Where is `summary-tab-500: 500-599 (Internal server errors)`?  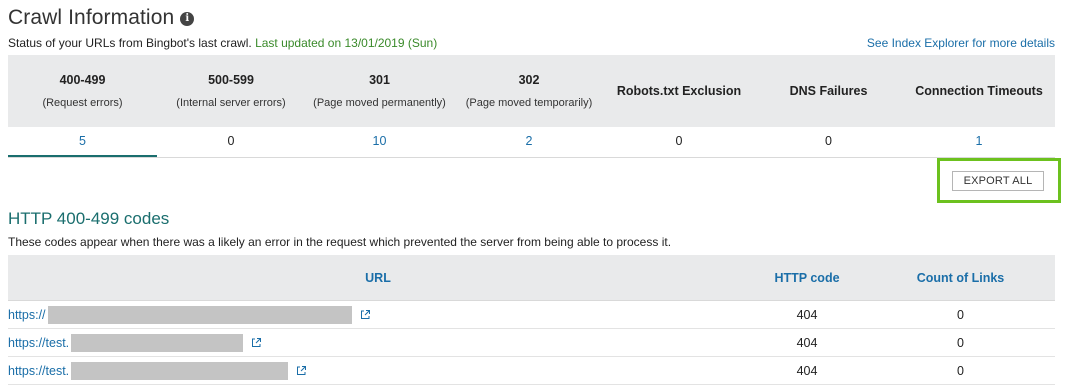
summary-tab-500: 500-599 (Internal server errors) is located at coordinates (231, 91).